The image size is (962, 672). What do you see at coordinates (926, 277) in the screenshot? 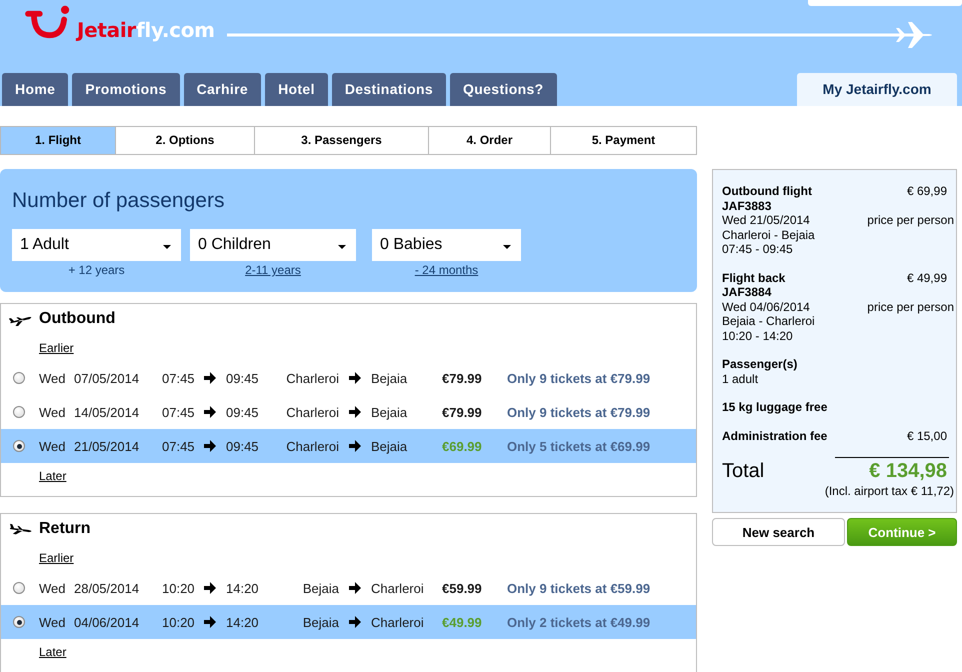
I see `leg-price: € 49,99` at bounding box center [926, 277].